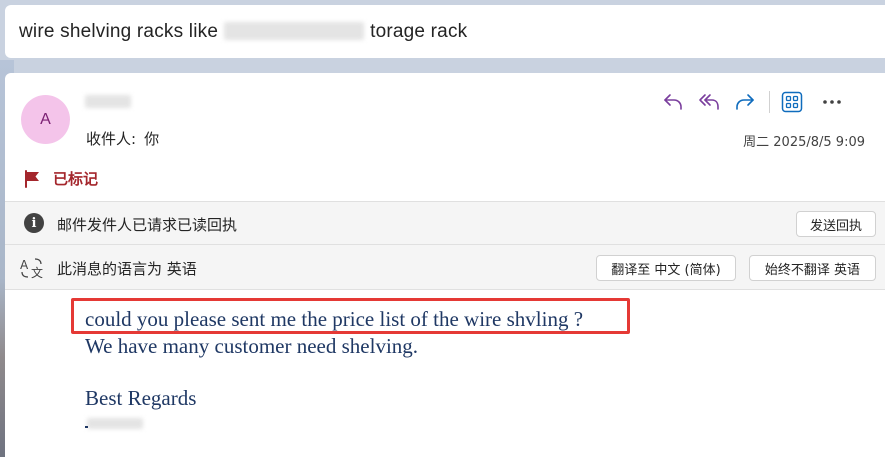 This screenshot has width=885, height=457. Describe the element at coordinates (812, 268) in the screenshot. I see `never-translate-button: 始终不翻译 英语` at that location.